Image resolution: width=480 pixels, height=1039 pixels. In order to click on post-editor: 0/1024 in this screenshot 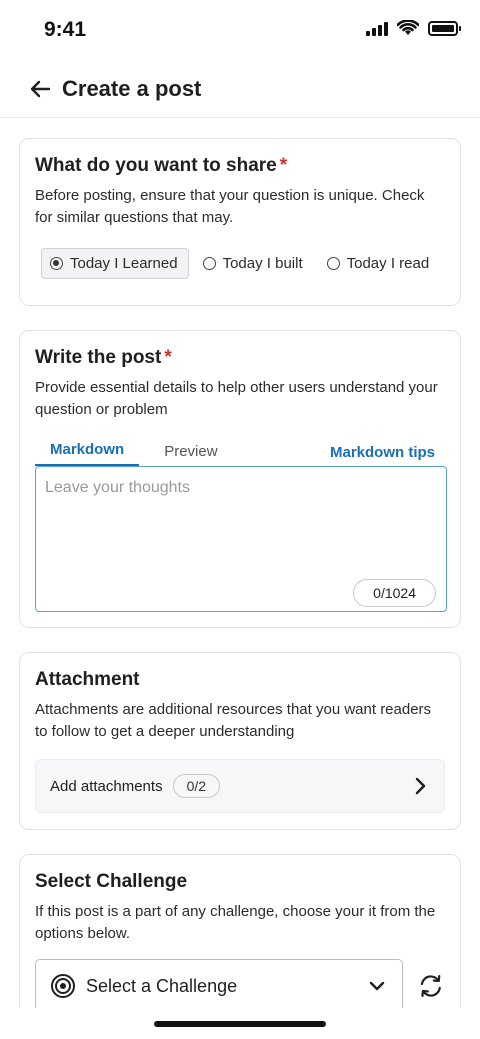, I will do `click(241, 541)`.